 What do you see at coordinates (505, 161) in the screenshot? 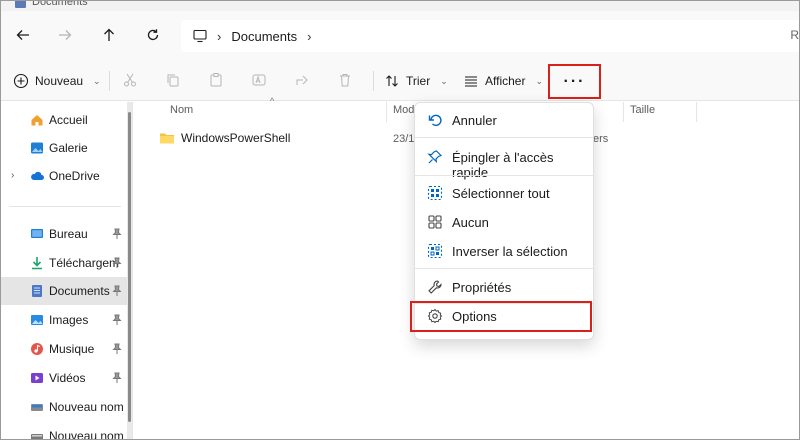
I see `menu-item-pin-quick-access: Épingler à l'accès rapide` at bounding box center [505, 161].